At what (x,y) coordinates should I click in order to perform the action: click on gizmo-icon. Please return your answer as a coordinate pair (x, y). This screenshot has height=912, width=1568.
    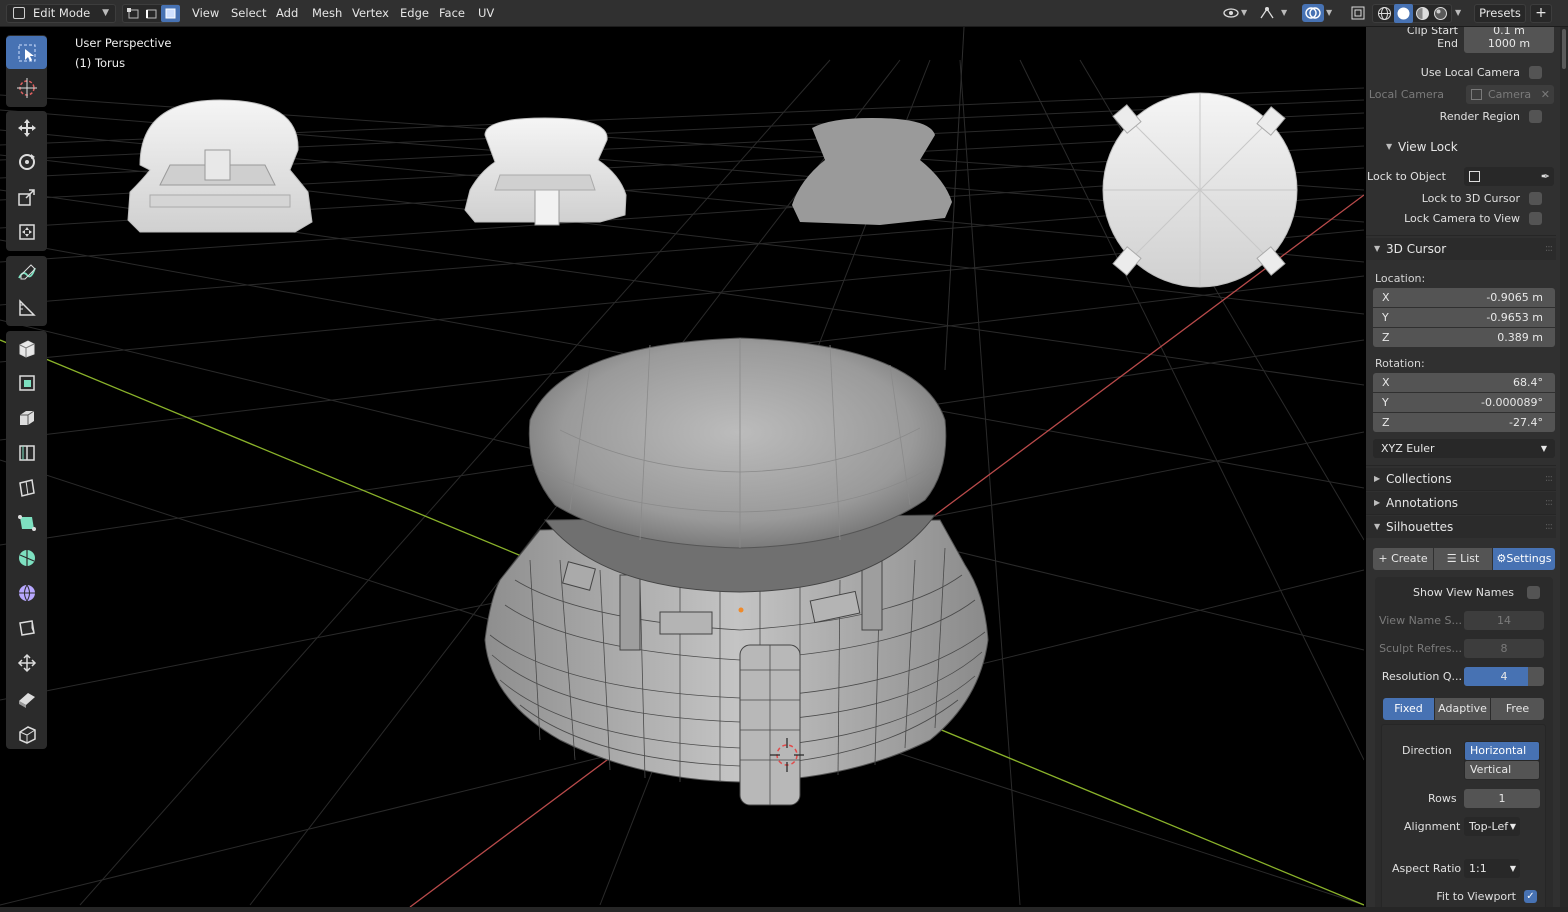
    Looking at the image, I should click on (1267, 13).